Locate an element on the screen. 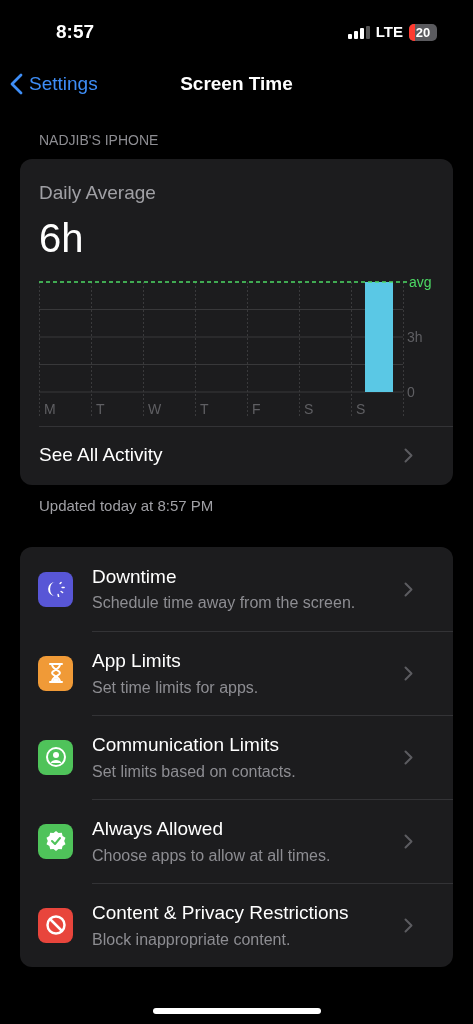 This screenshot has width=473, height=1024. row-title: Always Allowed is located at coordinates (158, 829).